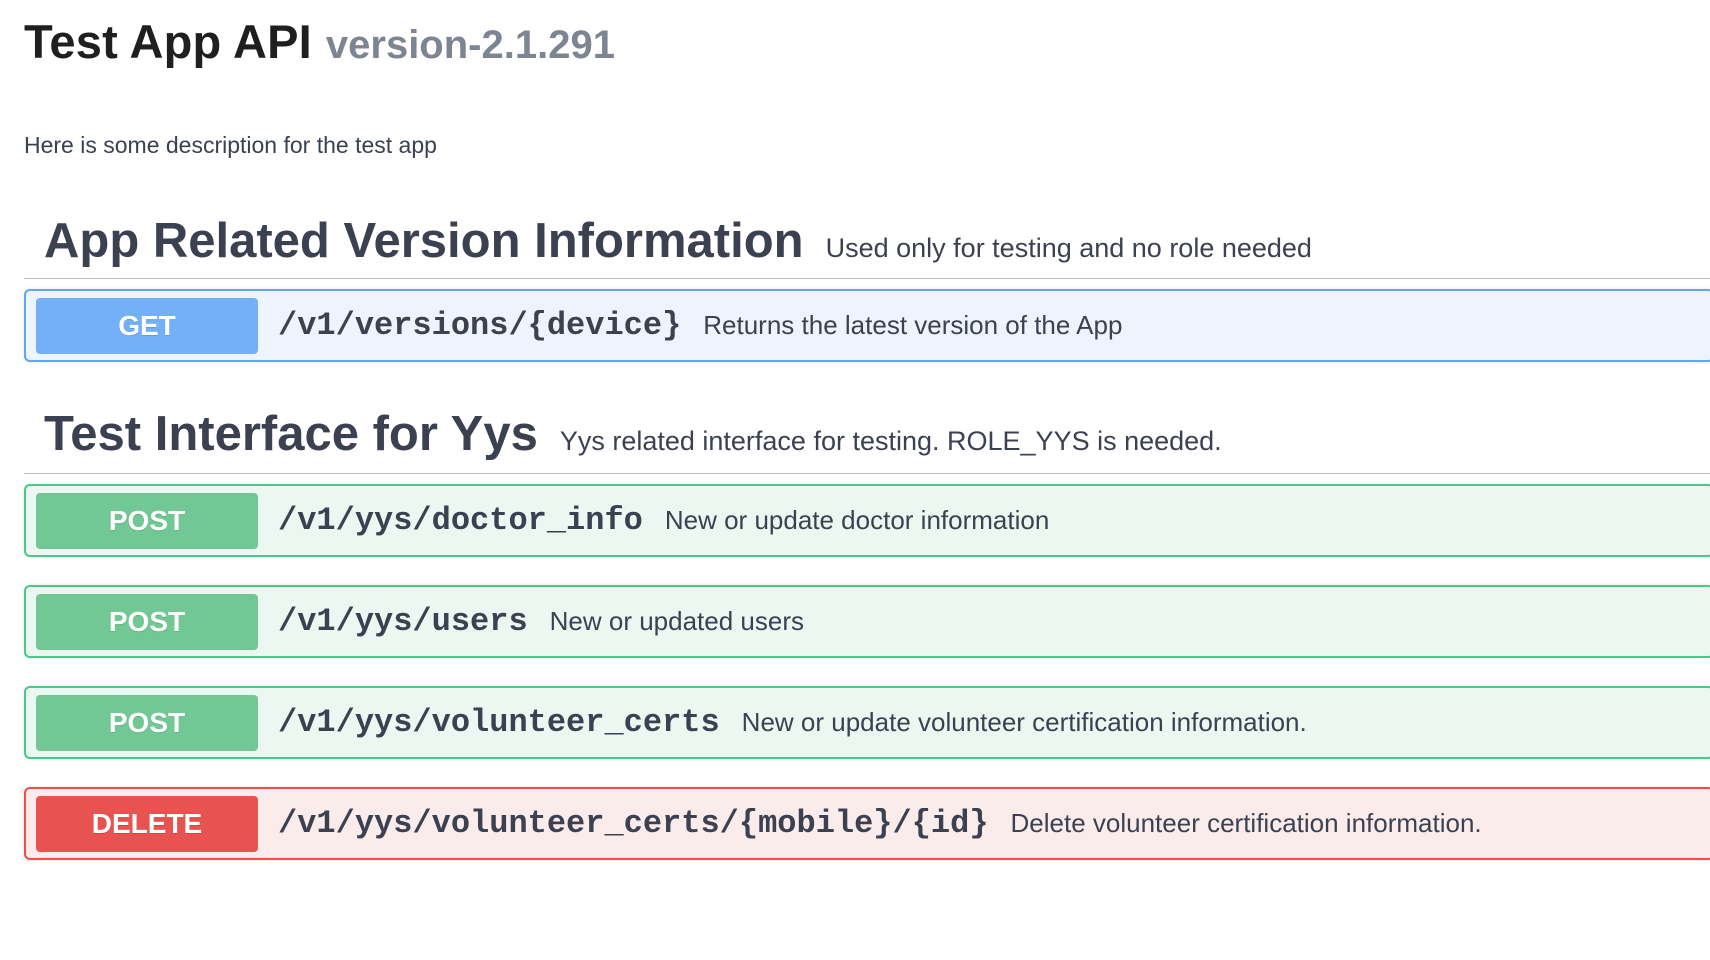 Image resolution: width=1710 pixels, height=960 pixels. I want to click on tag-name: App Related Version Information, so click(424, 241).